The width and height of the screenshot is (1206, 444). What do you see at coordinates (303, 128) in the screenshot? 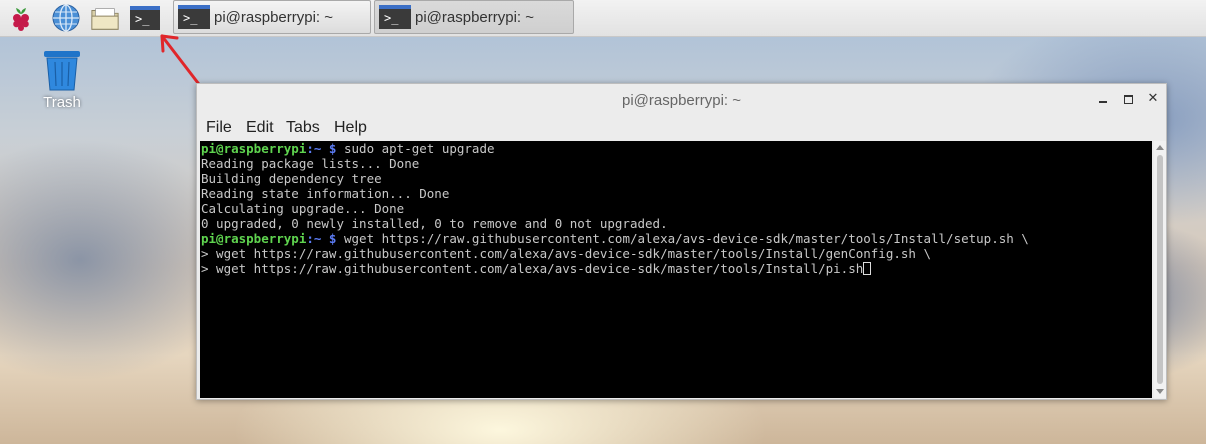
I see `menu-tabs: Tabs` at bounding box center [303, 128].